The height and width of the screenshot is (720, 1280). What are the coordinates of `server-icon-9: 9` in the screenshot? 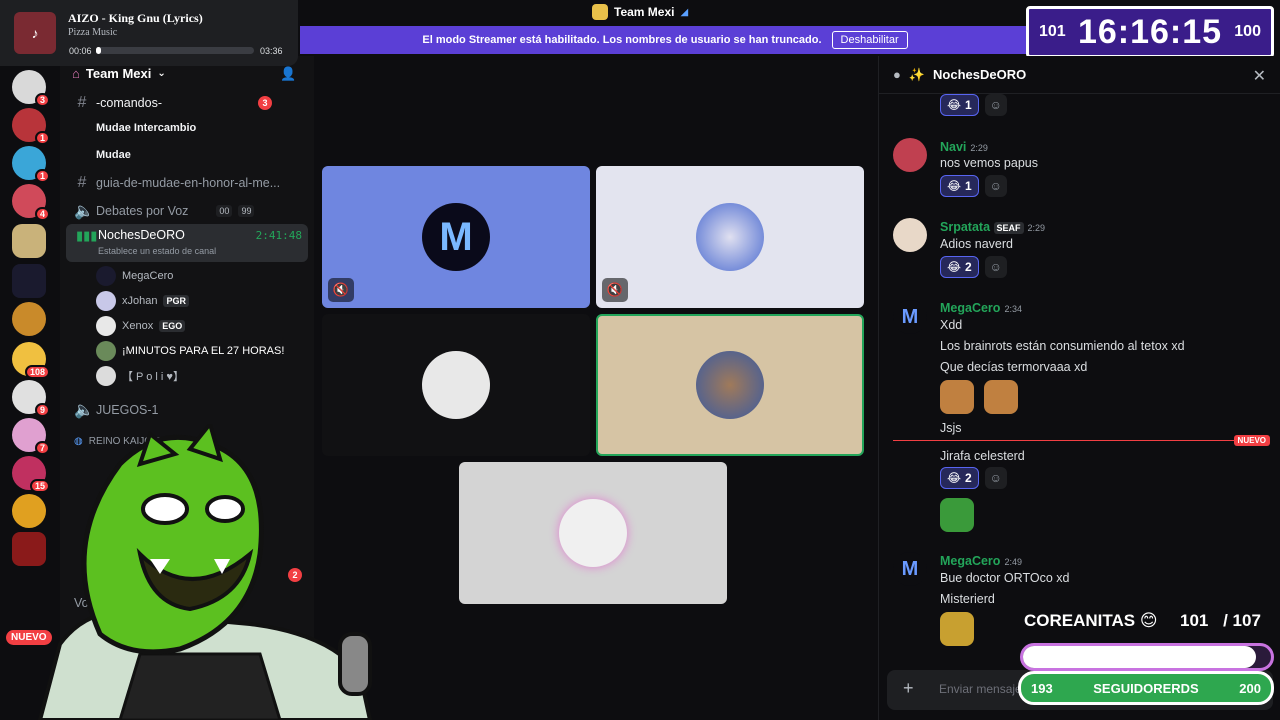 It's located at (31, 398).